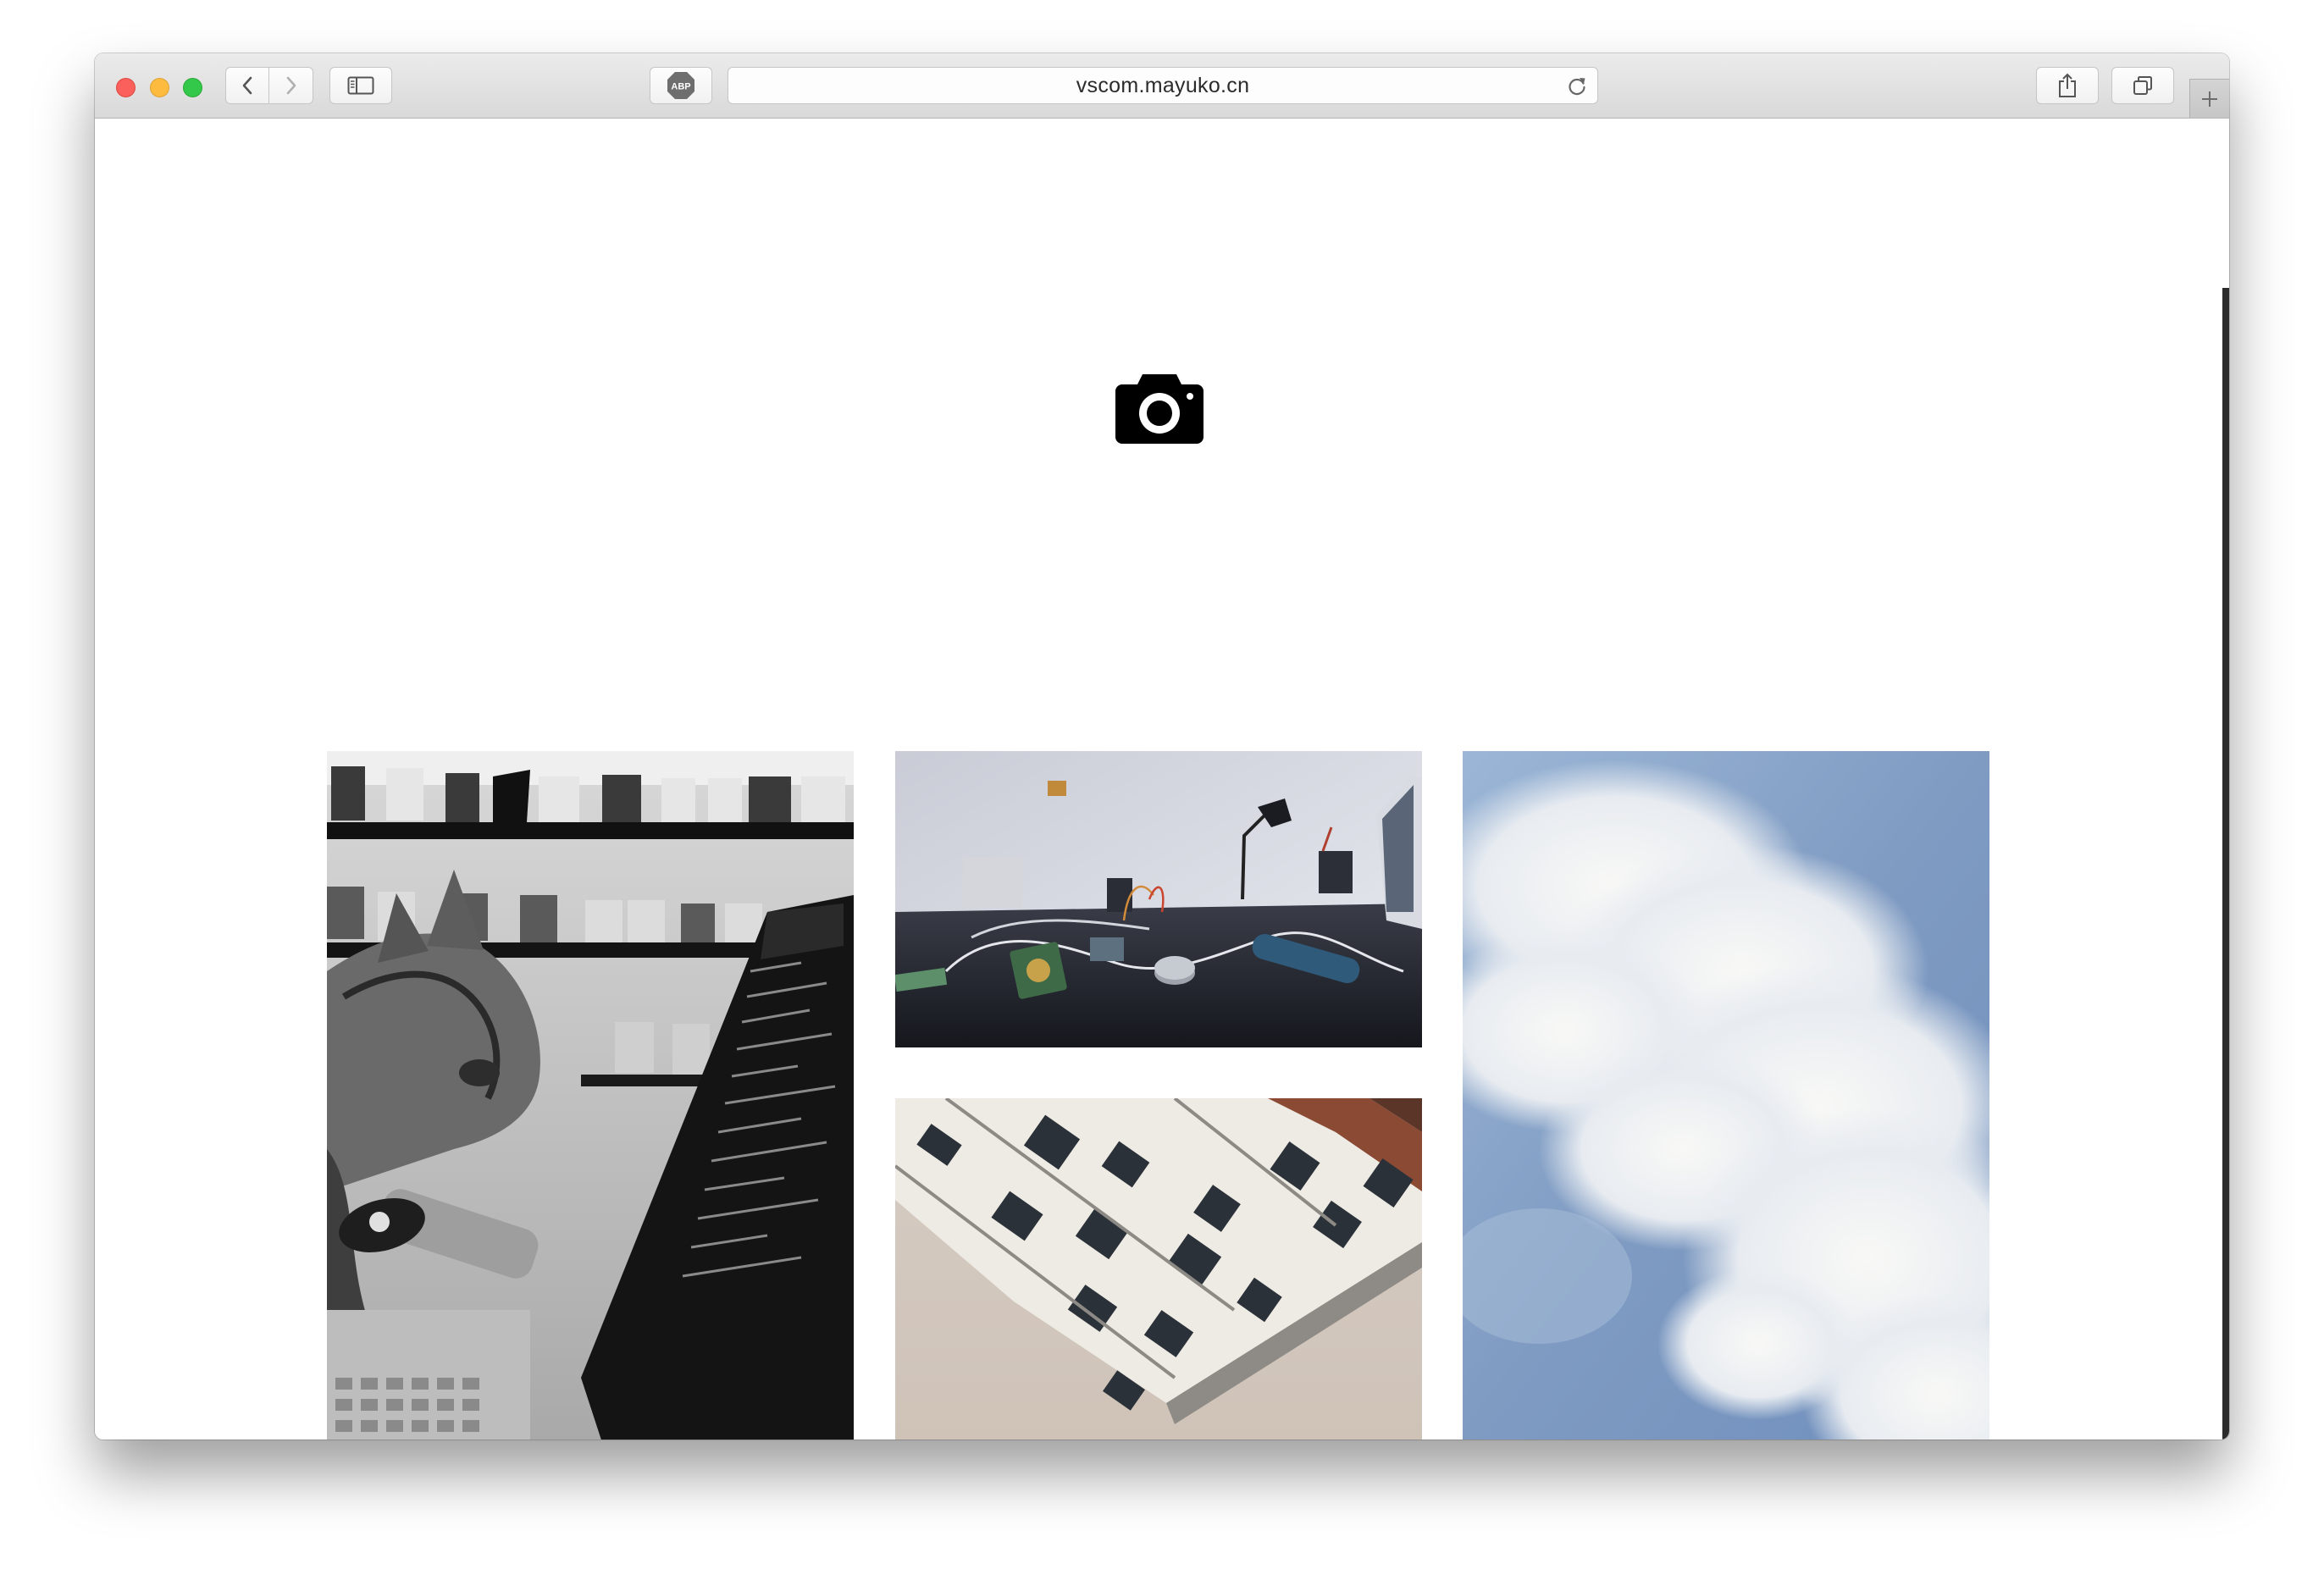  I want to click on sidebar-toggle-button, so click(361, 85).